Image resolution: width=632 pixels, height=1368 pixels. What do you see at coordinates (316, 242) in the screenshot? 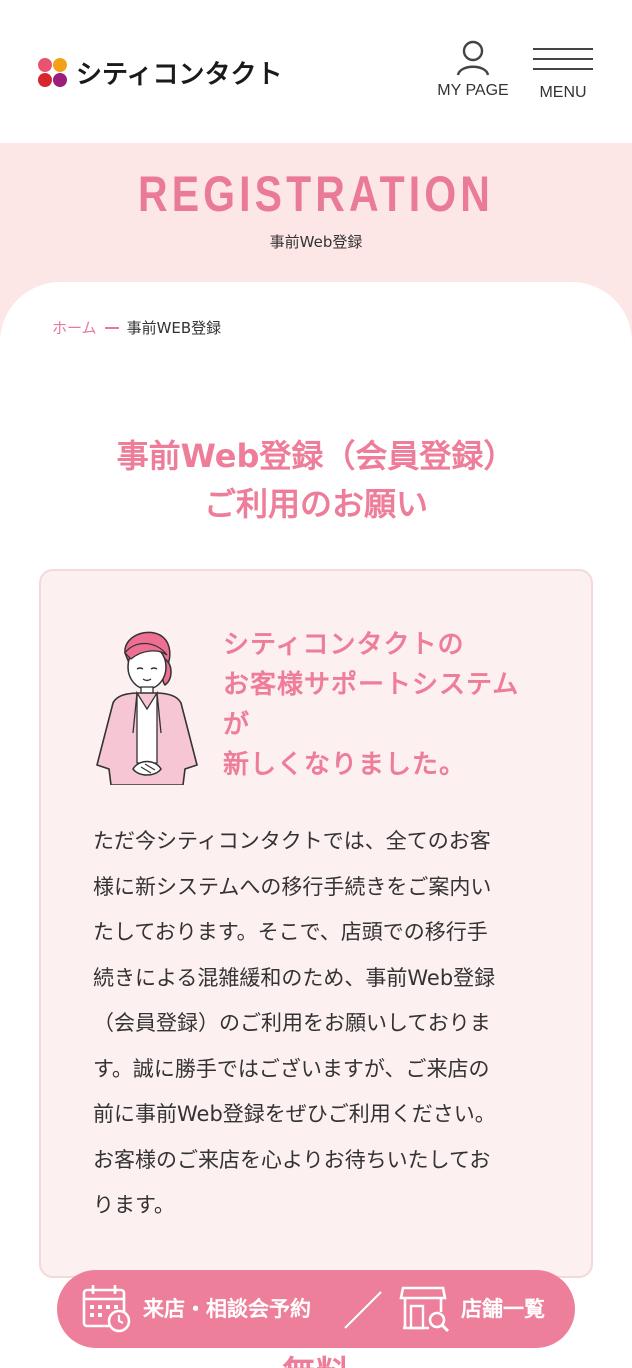
I see `hero-subtitle: 事前Web登録` at bounding box center [316, 242].